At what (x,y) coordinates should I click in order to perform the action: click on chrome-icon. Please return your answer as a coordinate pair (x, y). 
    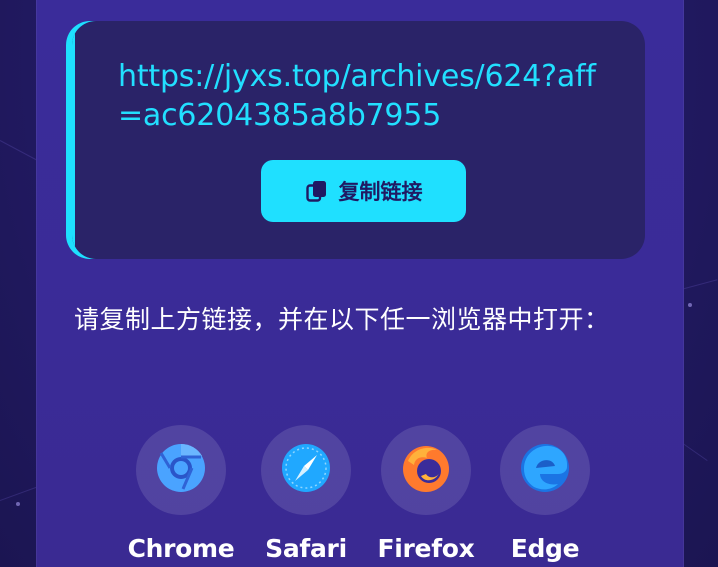
    Looking at the image, I should click on (181, 470).